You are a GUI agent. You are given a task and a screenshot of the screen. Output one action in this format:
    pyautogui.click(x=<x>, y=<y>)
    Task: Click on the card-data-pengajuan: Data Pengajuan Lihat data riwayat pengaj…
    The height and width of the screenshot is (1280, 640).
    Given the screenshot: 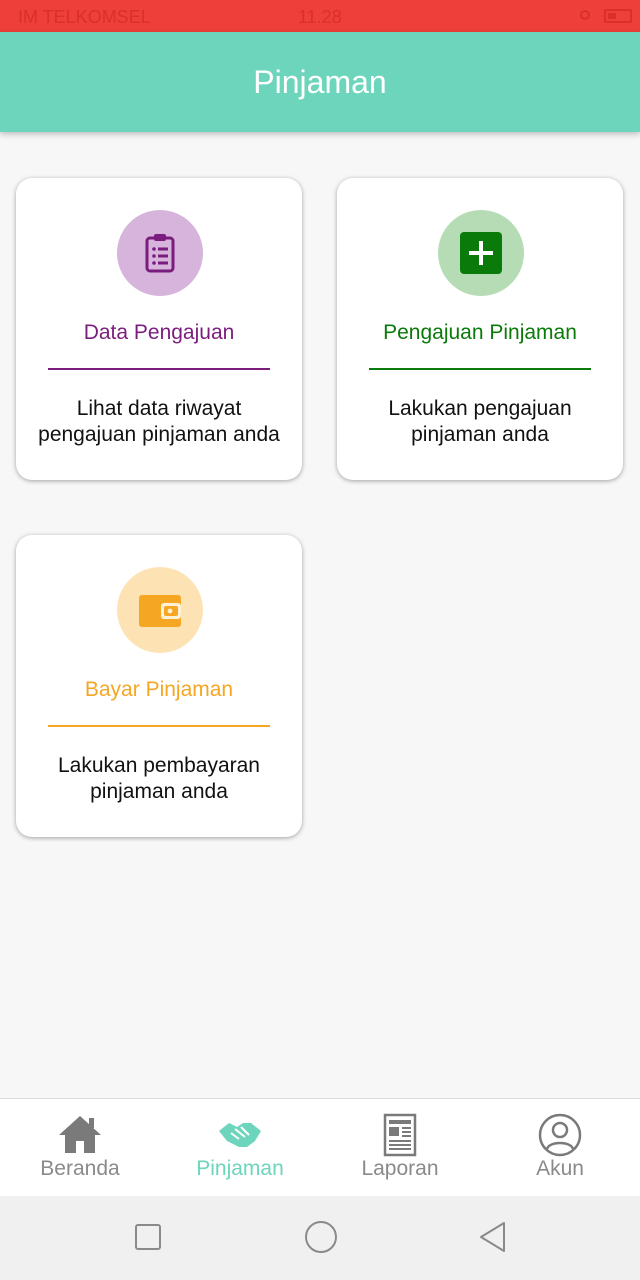 What is the action you would take?
    pyautogui.click(x=159, y=329)
    